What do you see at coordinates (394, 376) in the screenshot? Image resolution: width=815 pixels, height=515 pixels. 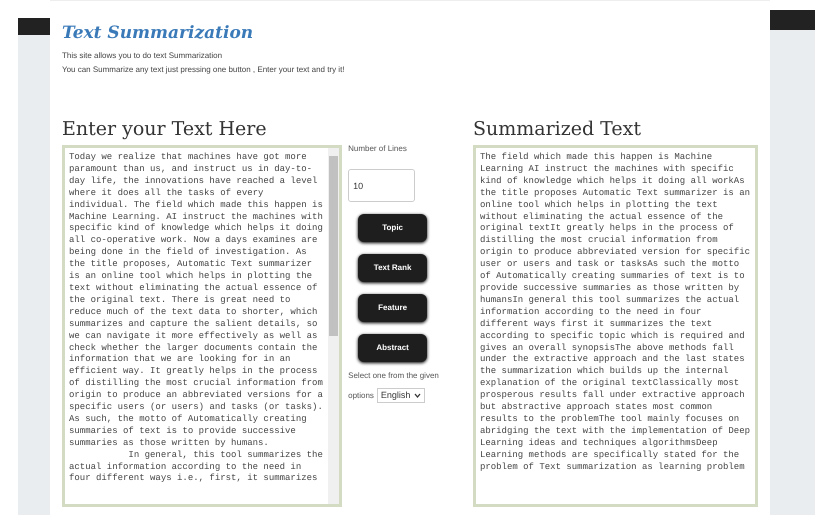 I see `field-label: Select one from the given` at bounding box center [394, 376].